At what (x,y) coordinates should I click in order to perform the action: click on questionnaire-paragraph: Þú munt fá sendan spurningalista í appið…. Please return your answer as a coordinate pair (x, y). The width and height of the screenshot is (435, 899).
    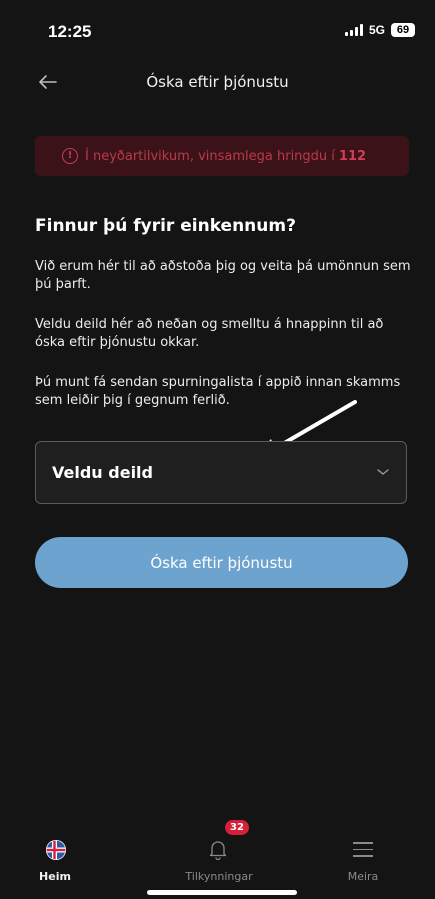
    Looking at the image, I should click on (218, 391).